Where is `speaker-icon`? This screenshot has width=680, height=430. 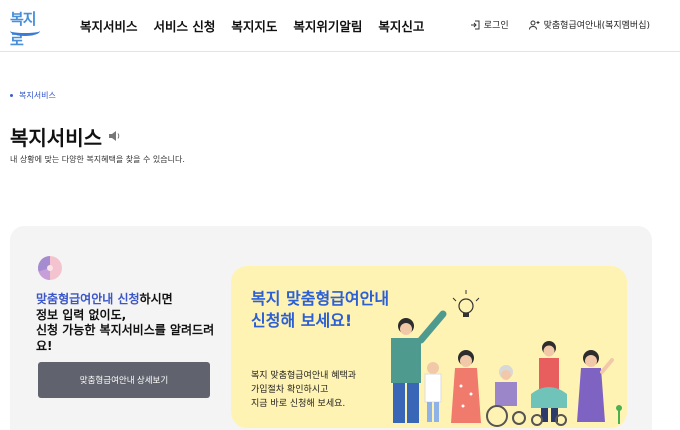
speaker-icon is located at coordinates (115, 136).